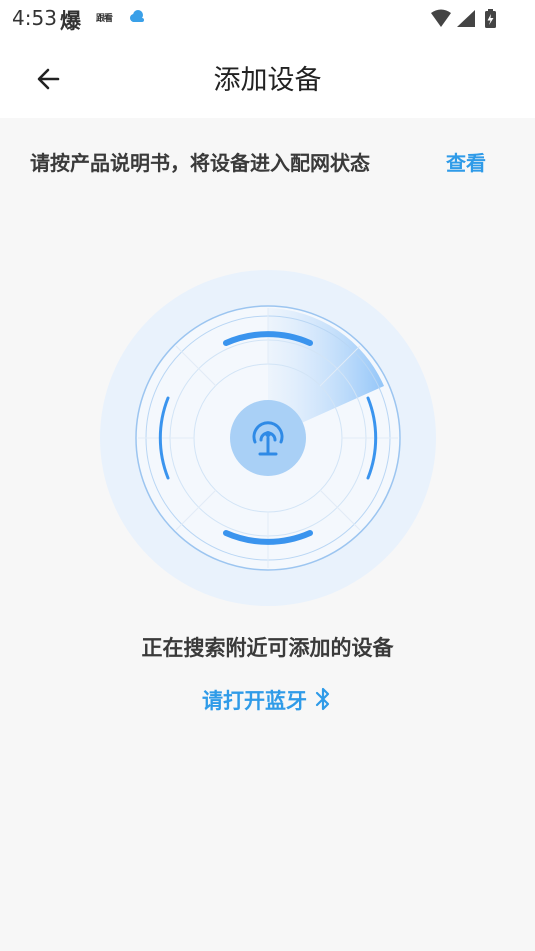 The height and width of the screenshot is (951, 535). Describe the element at coordinates (34, 18) in the screenshot. I see `status-time: 4:53` at that location.